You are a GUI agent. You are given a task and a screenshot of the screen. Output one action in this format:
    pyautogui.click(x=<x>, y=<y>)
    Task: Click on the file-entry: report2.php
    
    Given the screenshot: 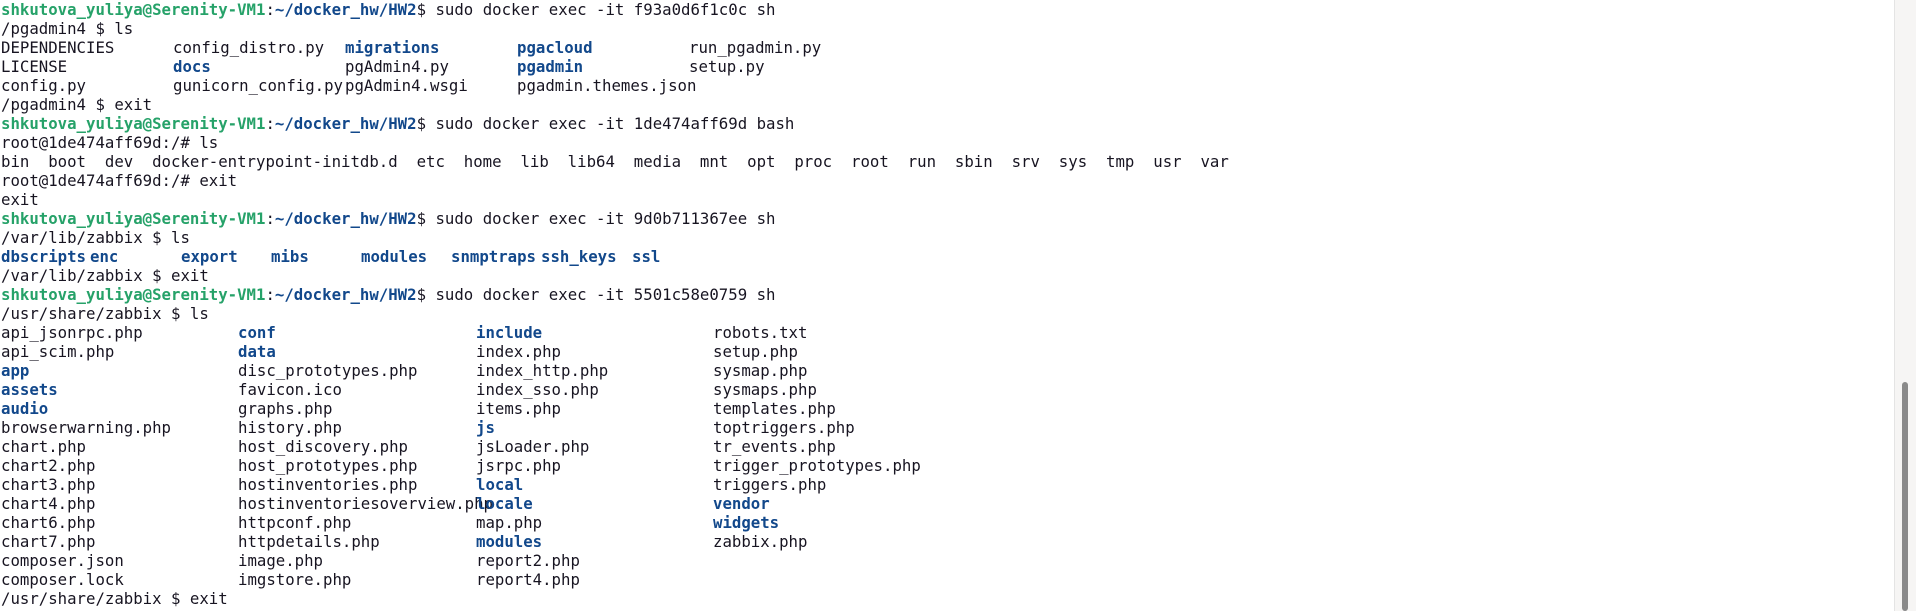 What is the action you would take?
    pyautogui.click(x=528, y=560)
    